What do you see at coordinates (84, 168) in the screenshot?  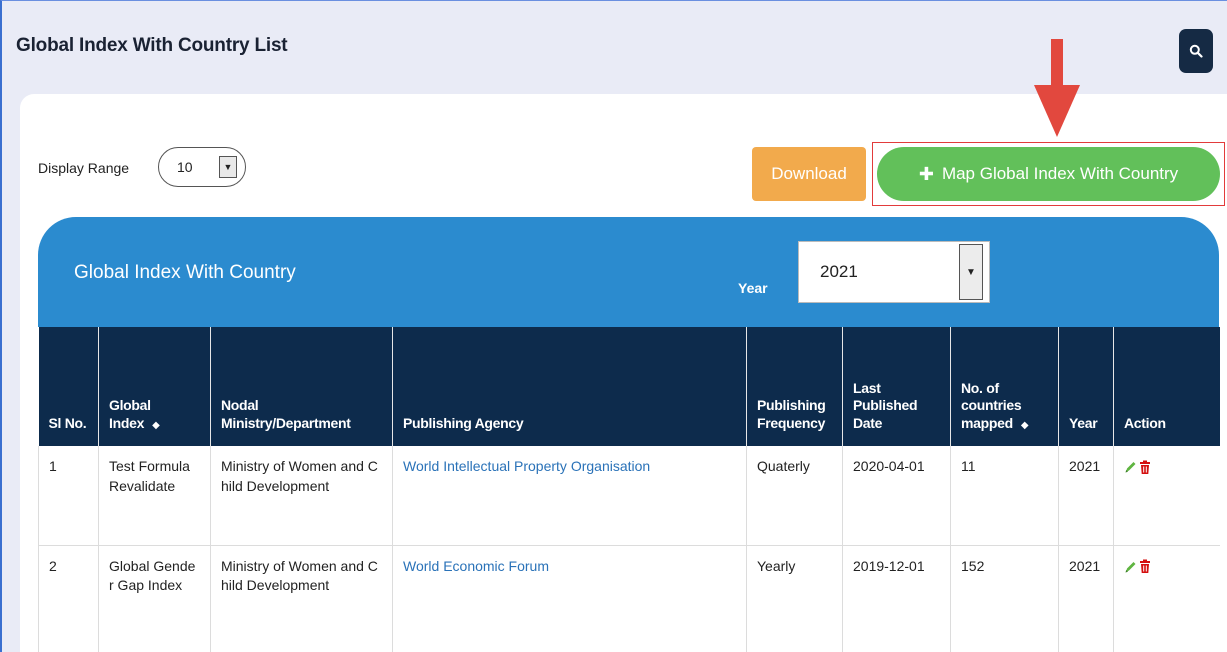 I see `display-range-label: Display Range` at bounding box center [84, 168].